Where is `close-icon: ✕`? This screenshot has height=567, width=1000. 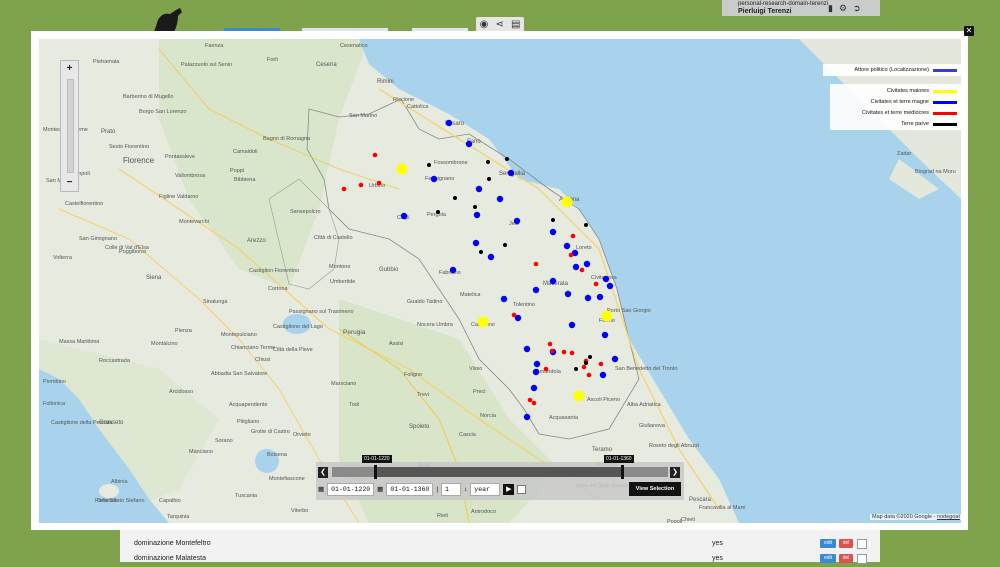 close-icon: ✕ is located at coordinates (969, 31).